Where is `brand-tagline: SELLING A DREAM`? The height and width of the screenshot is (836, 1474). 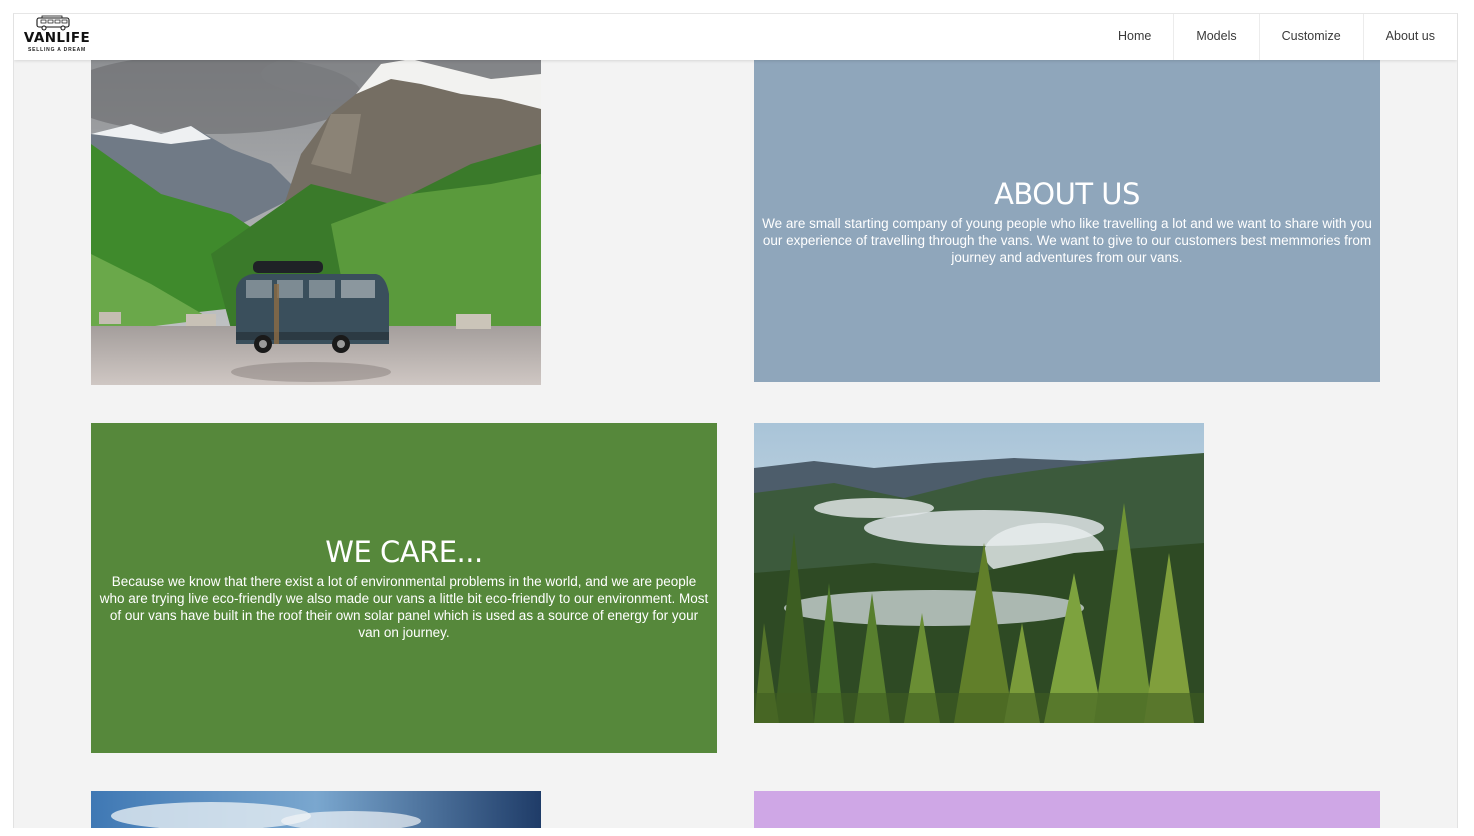
brand-tagline: SELLING A DREAM is located at coordinates (57, 50).